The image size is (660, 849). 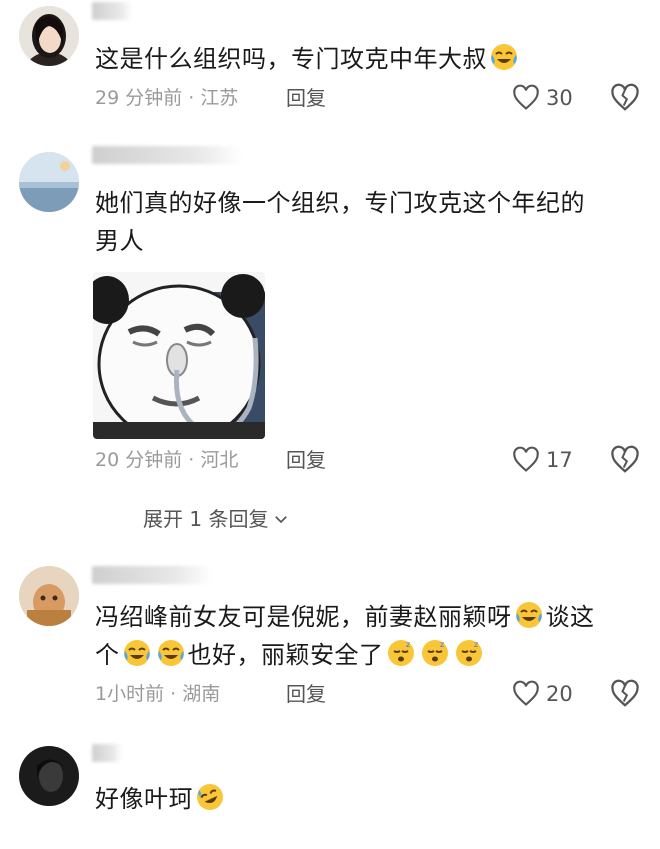 I want to click on timestamp: 29 分钟前, so click(x=139, y=98).